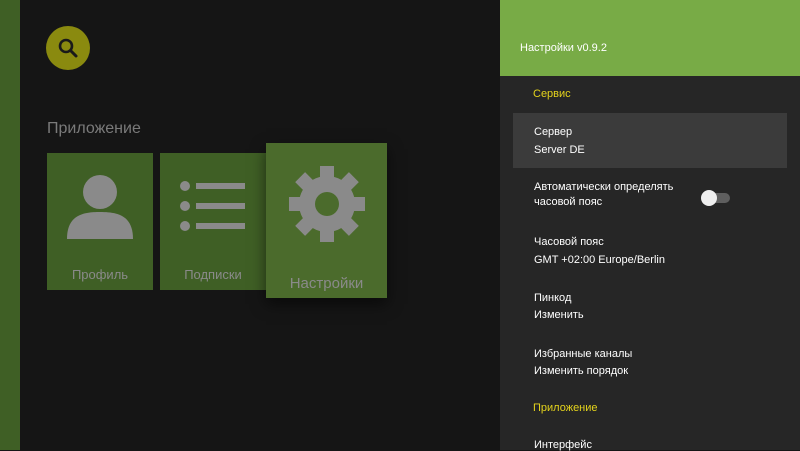 The image size is (800, 451). What do you see at coordinates (599, 260) in the screenshot?
I see `setting-value: GMT +02:00 Europe/Berlin` at bounding box center [599, 260].